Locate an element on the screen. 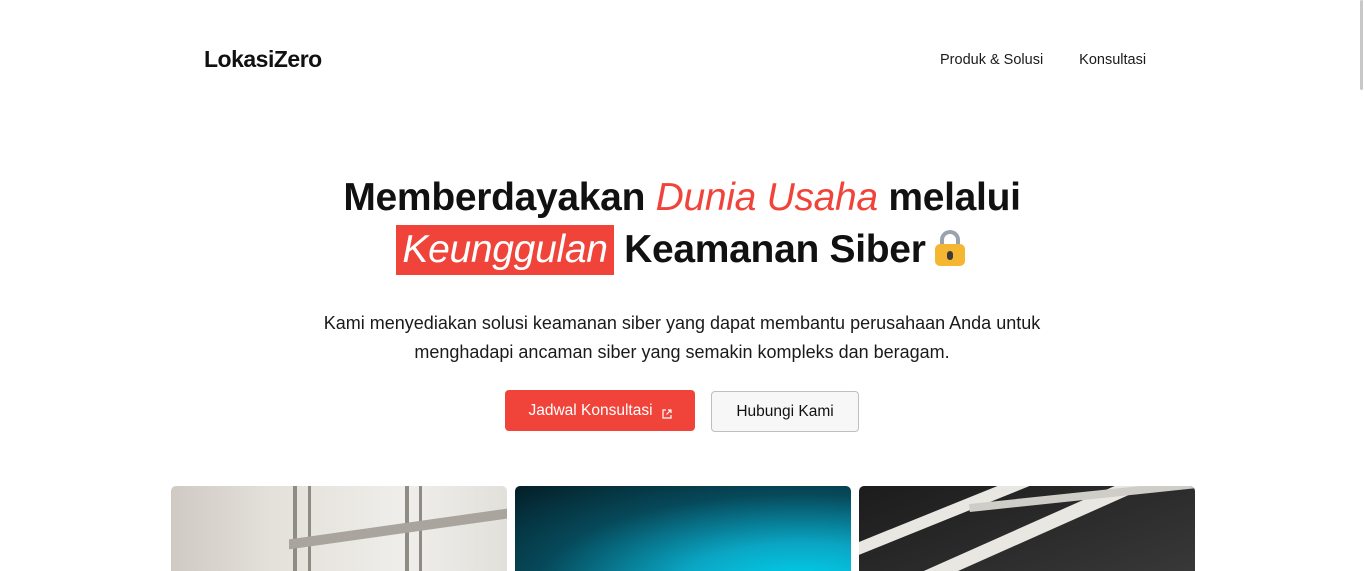 This screenshot has height=571, width=1364. gallery-image-cyan-gradient is located at coordinates (683, 528).